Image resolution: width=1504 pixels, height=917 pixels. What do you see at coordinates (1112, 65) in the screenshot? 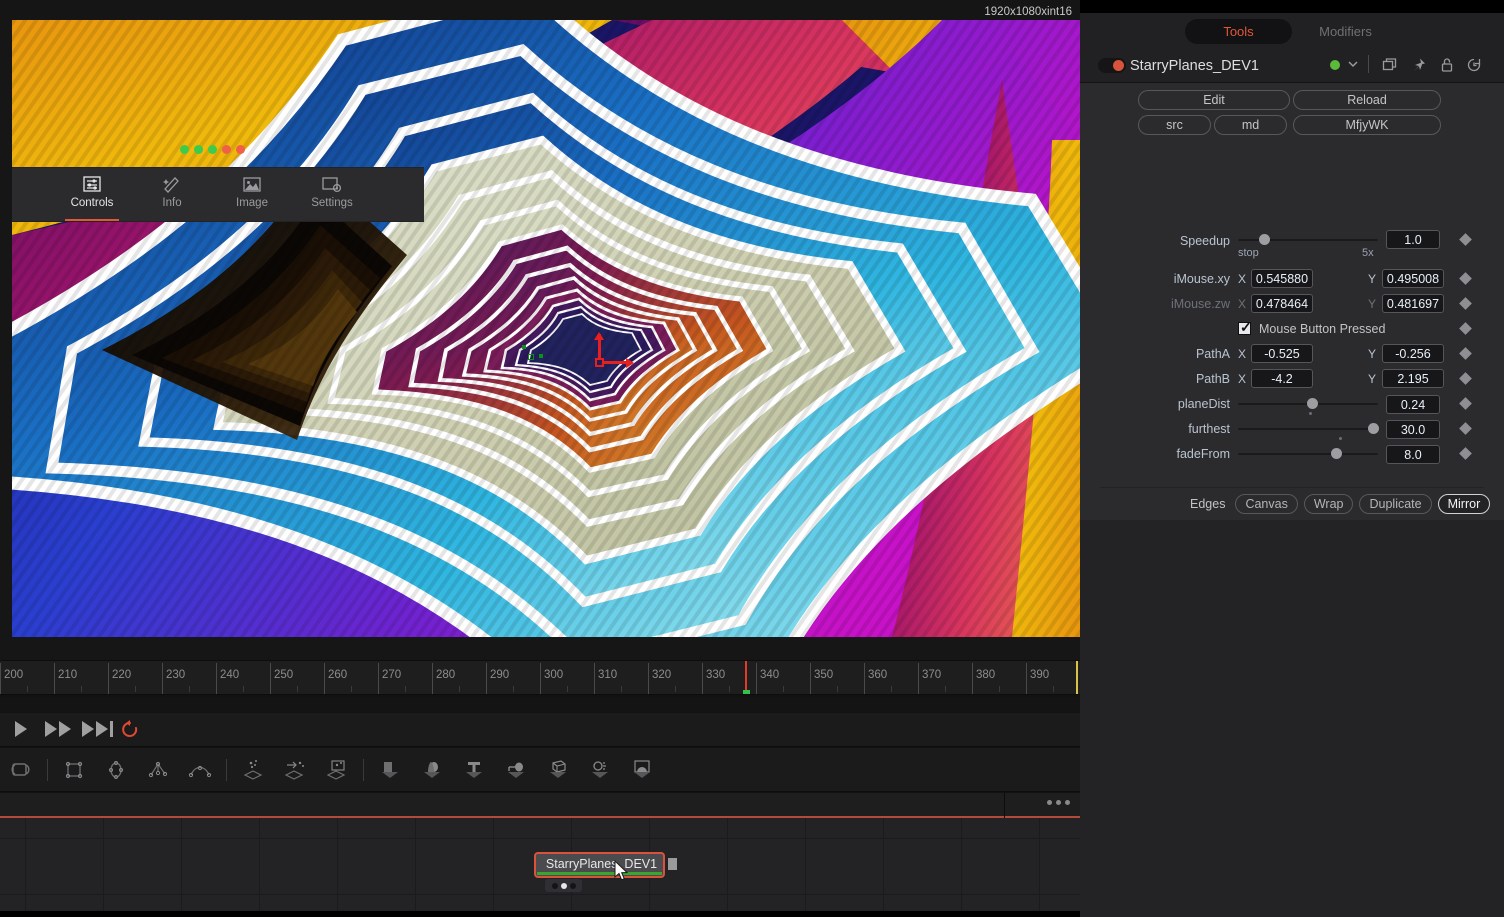
I see `tool-enable-toggle` at bounding box center [1112, 65].